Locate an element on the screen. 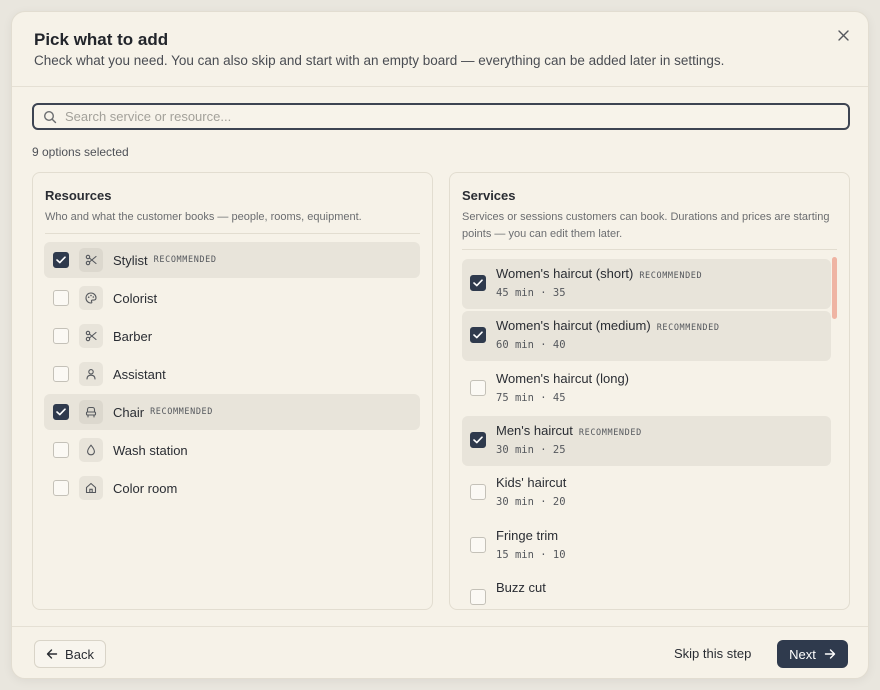 The image size is (880, 690). resource-label: Color room is located at coordinates (145, 488).